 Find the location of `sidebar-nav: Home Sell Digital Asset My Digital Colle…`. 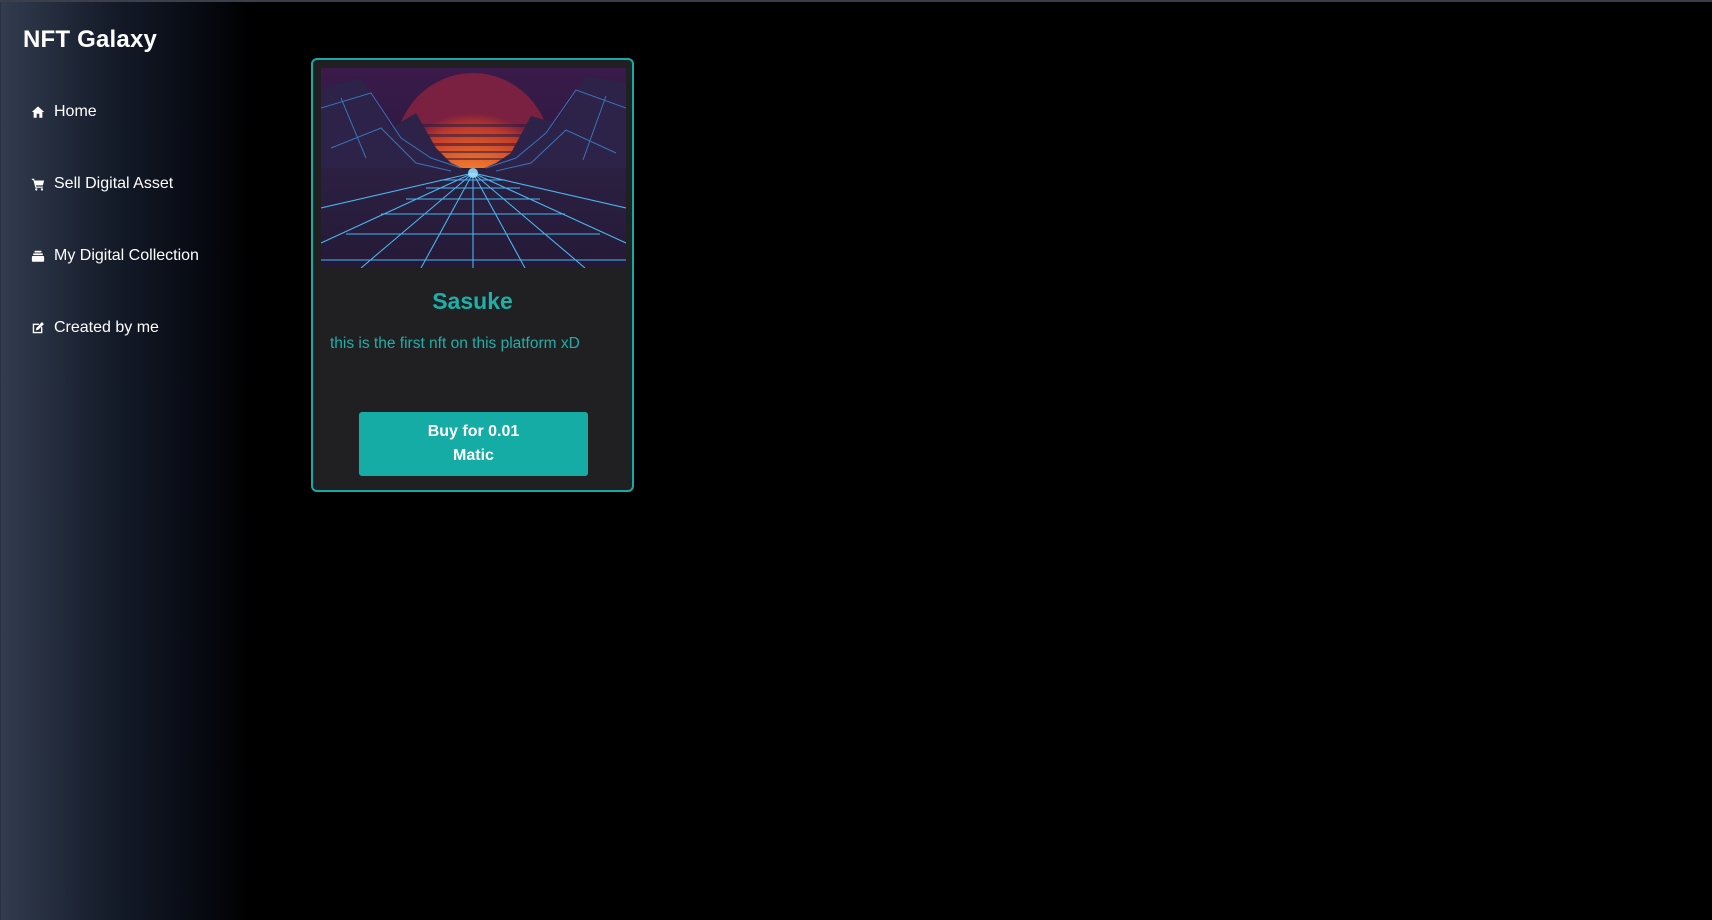

sidebar-nav: Home Sell Digital Asset My Digital Colle… is located at coordinates (115, 244).